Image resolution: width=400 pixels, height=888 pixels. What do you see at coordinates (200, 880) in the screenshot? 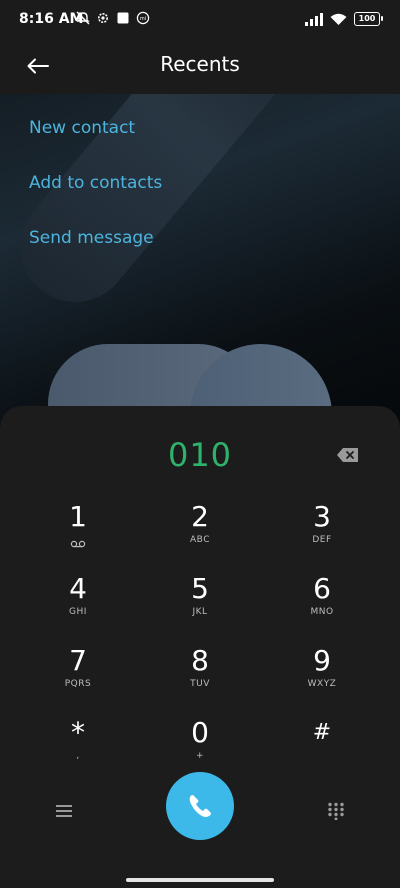
I see `home-indicator` at bounding box center [200, 880].